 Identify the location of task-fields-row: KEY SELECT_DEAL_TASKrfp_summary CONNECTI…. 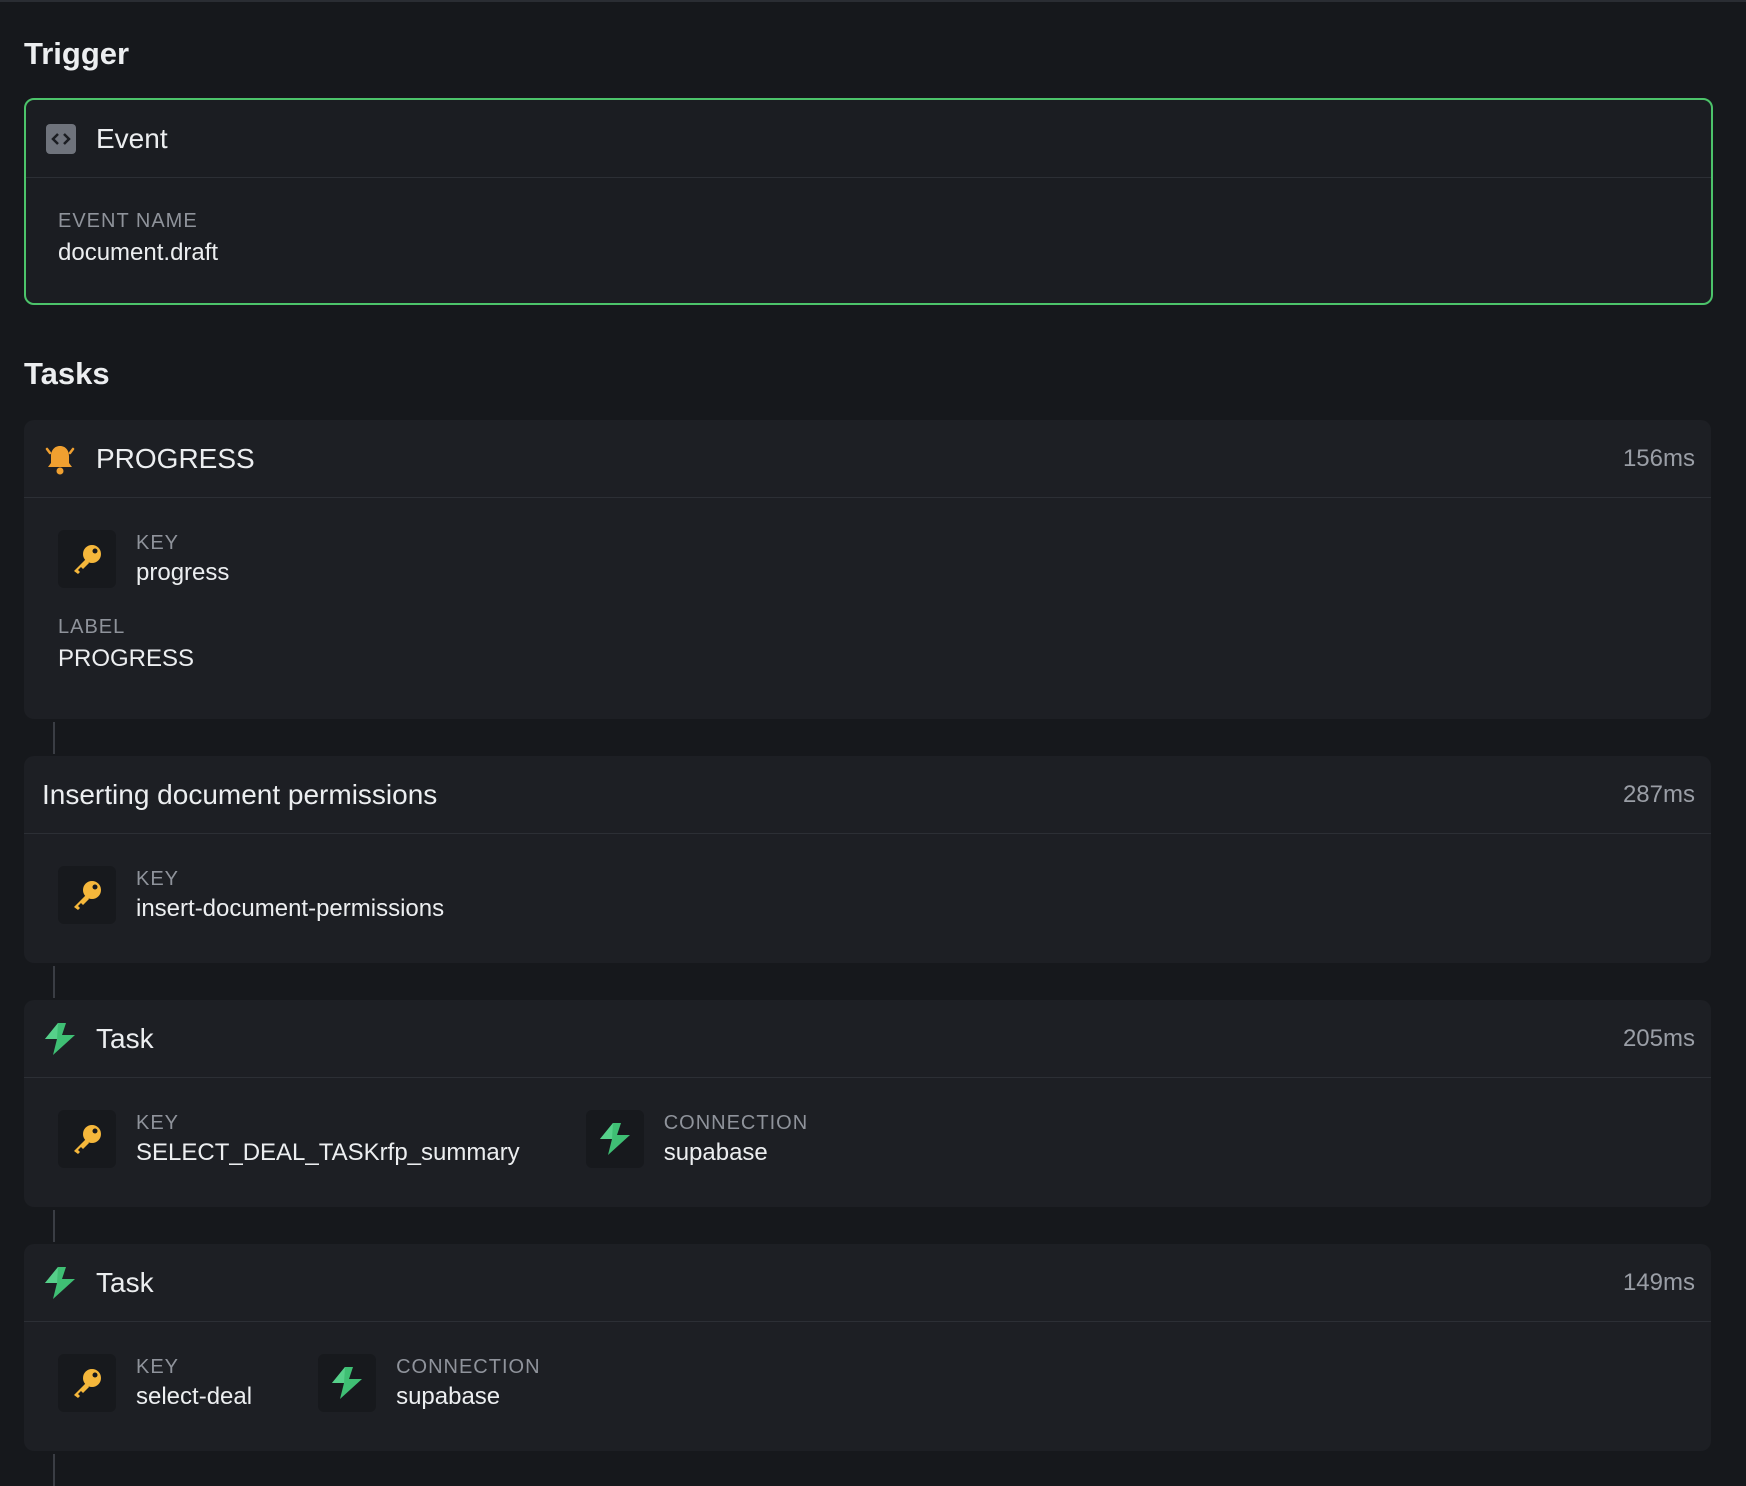
(884, 1139).